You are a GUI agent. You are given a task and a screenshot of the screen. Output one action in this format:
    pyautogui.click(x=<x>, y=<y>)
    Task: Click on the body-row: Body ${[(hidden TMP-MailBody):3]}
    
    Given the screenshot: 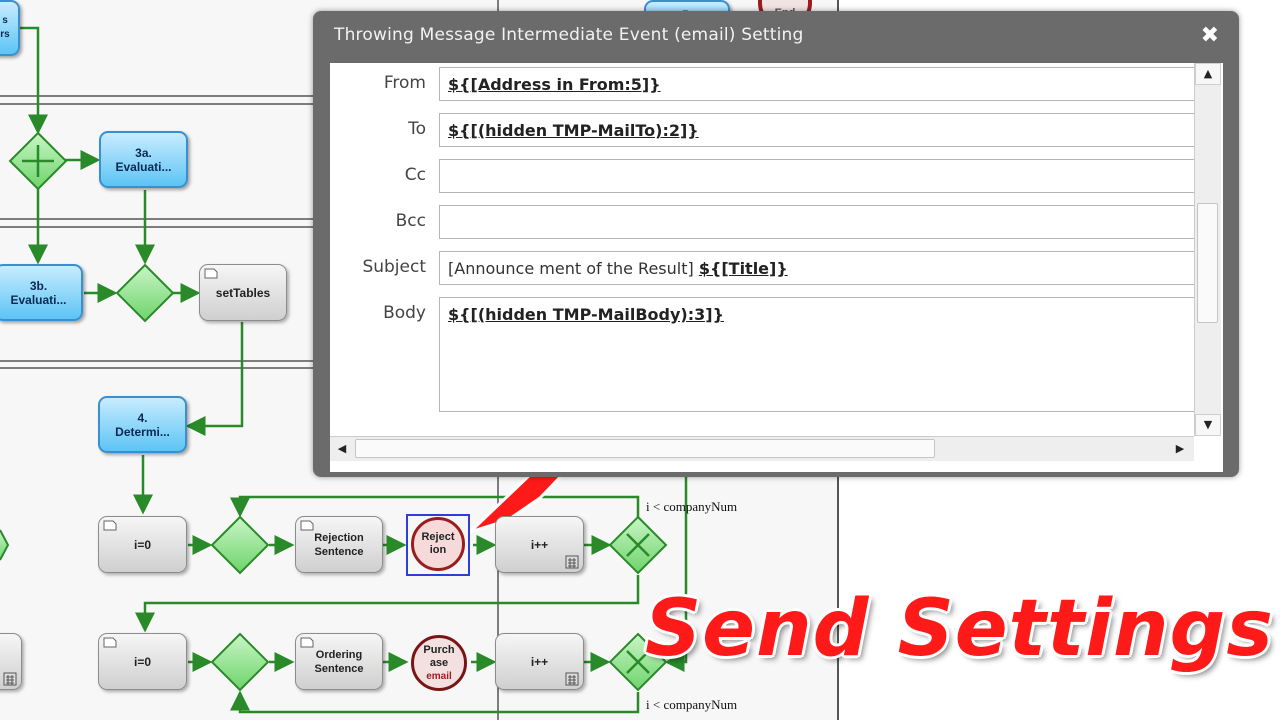 What is the action you would take?
    pyautogui.click(x=770, y=363)
    